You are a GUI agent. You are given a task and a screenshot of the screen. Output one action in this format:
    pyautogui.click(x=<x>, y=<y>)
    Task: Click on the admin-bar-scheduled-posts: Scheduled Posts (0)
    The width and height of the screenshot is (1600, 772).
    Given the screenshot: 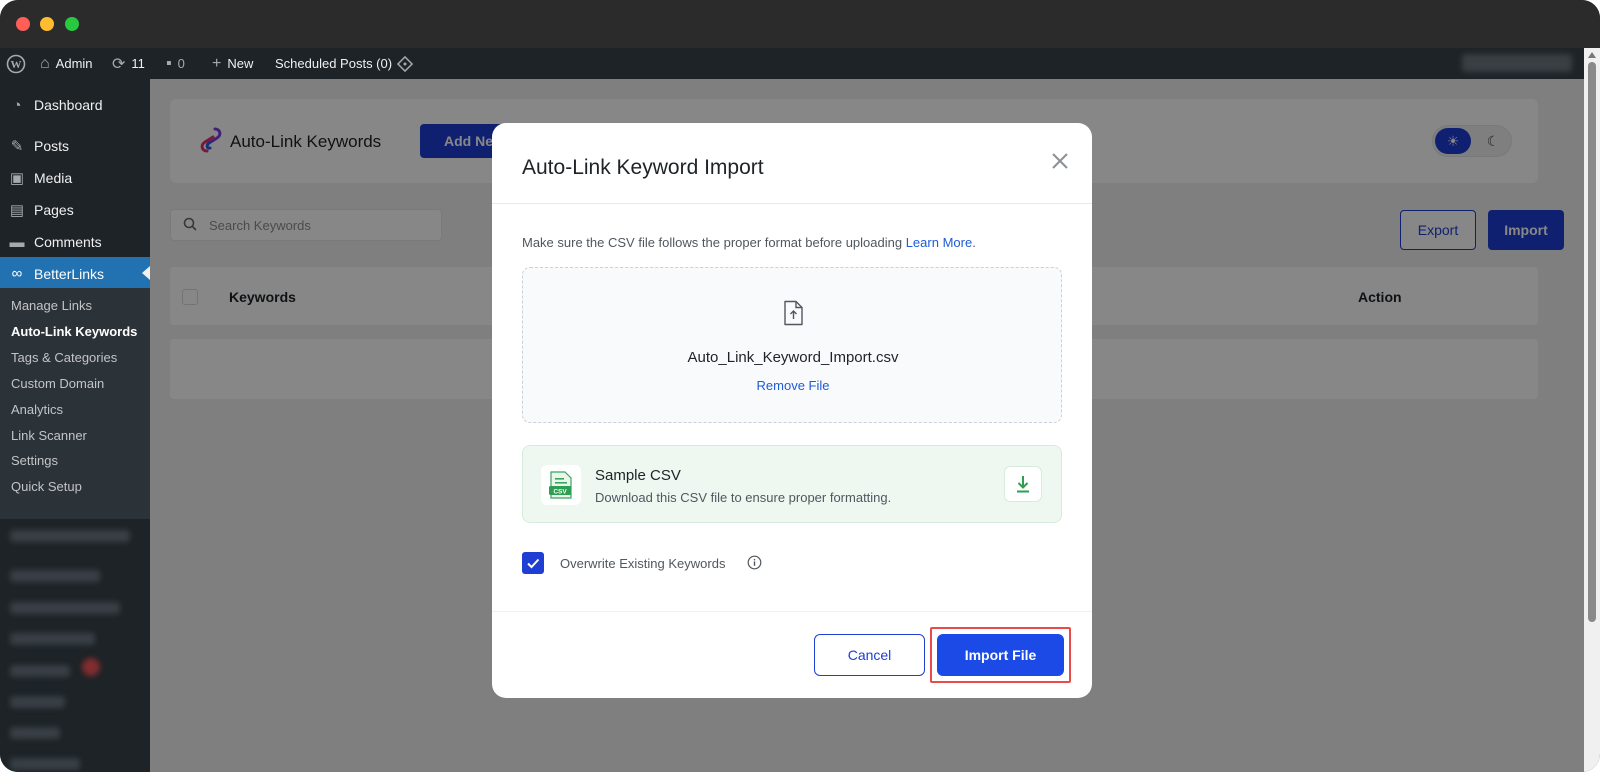 What is the action you would take?
    pyautogui.click(x=333, y=63)
    